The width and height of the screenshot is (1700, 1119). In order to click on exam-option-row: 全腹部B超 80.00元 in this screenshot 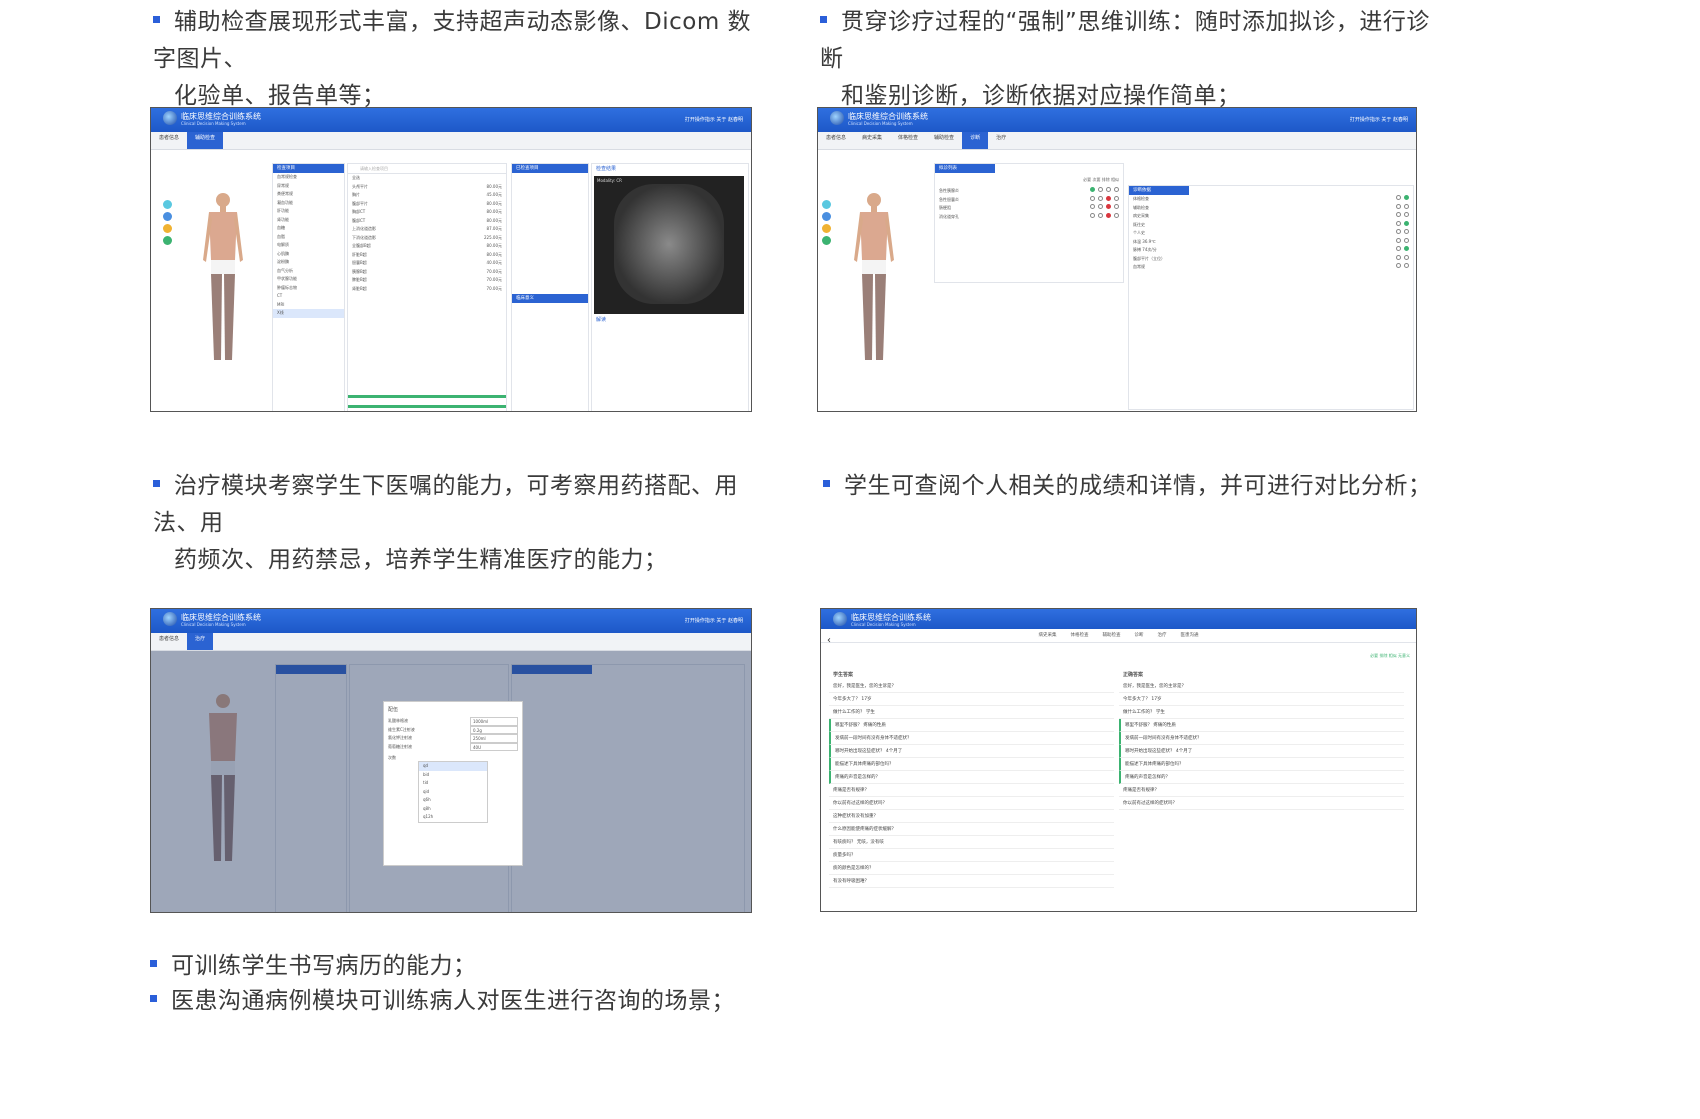, I will do `click(427, 246)`.